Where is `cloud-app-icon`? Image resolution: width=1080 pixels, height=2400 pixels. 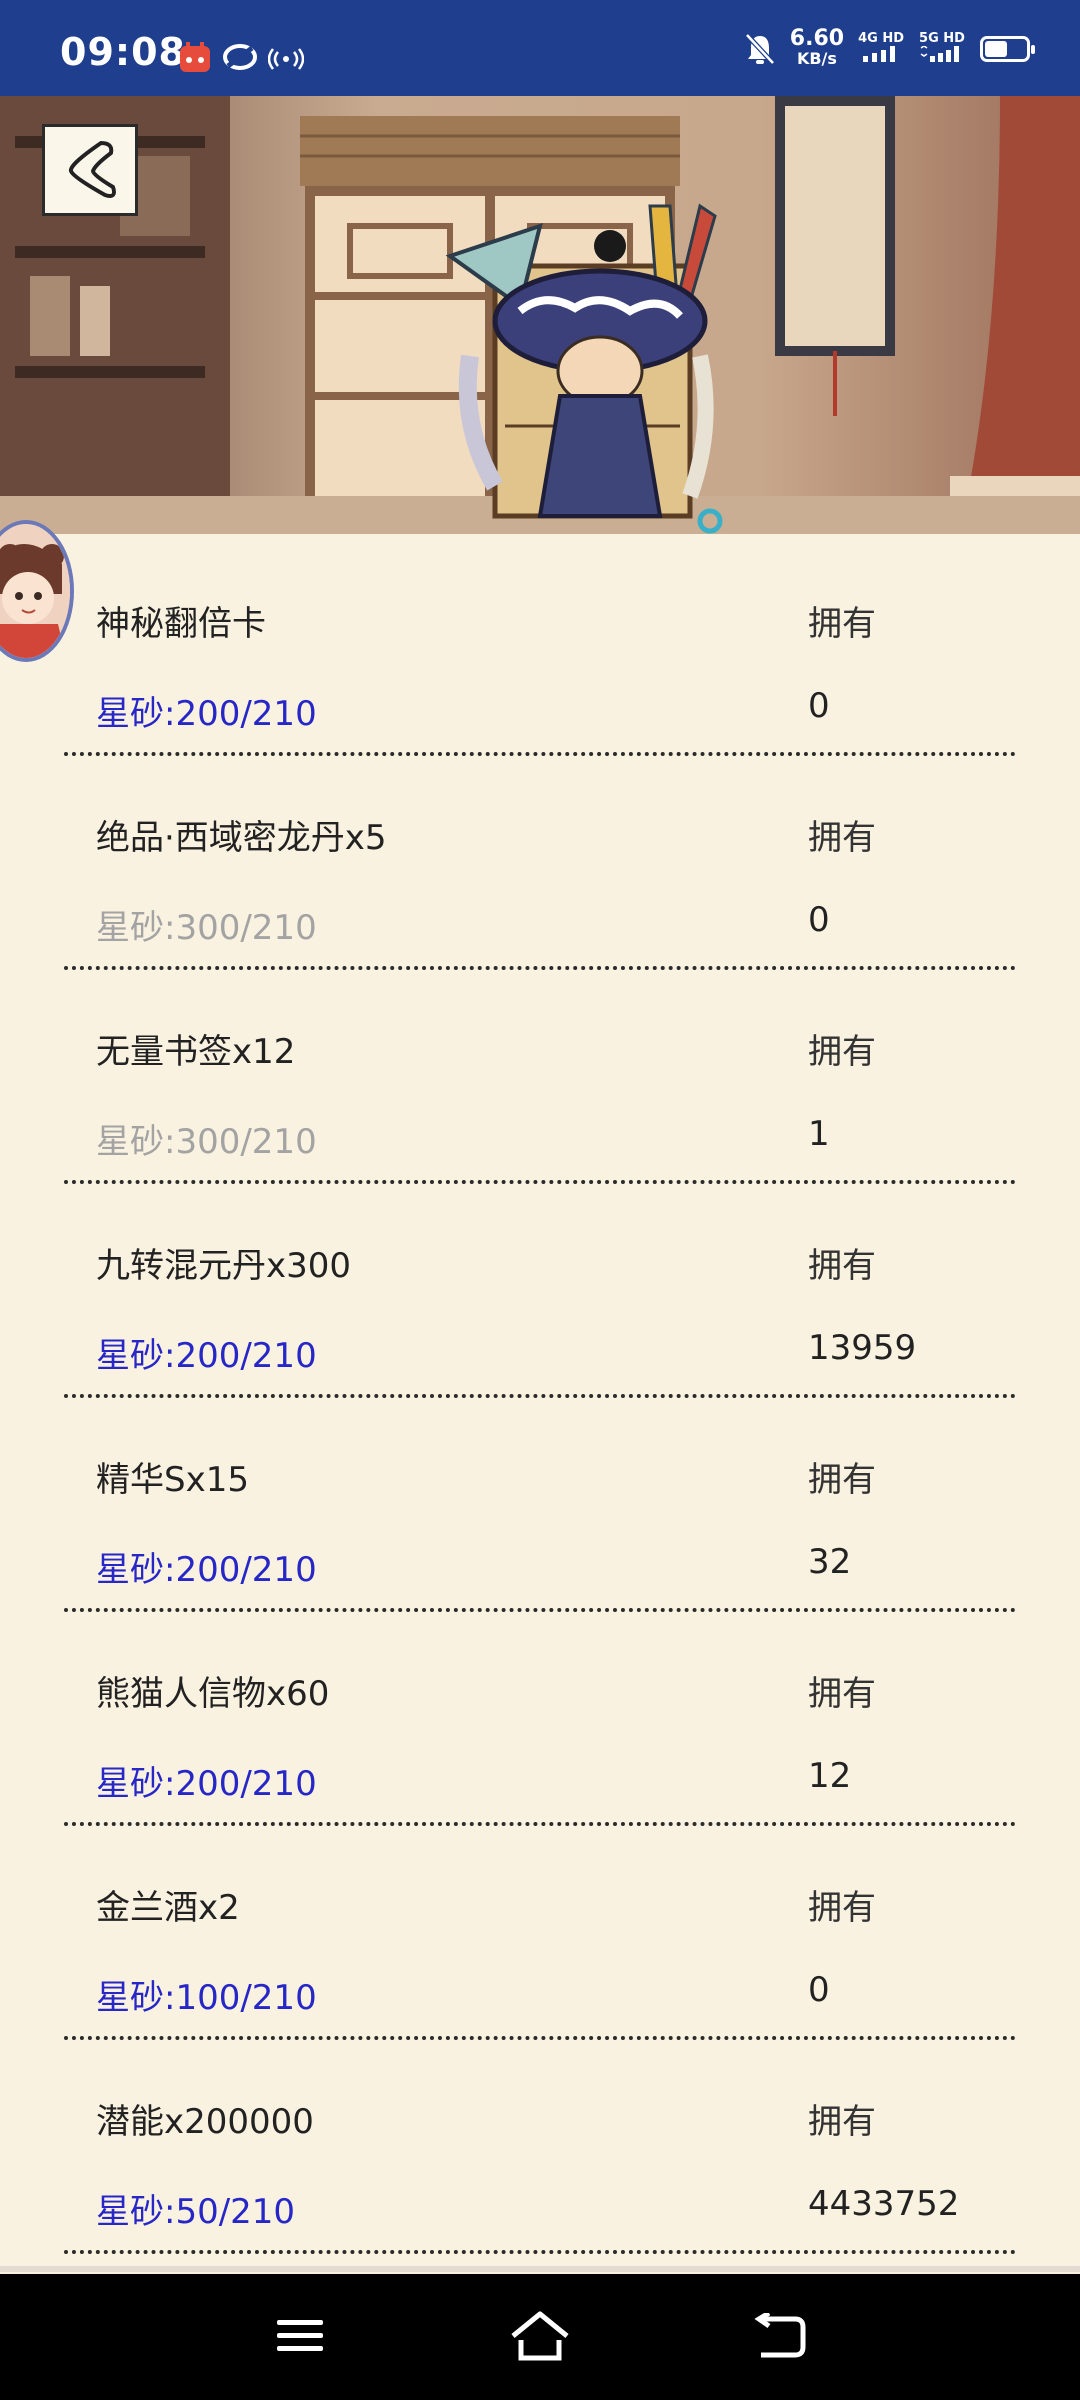
cloud-app-icon is located at coordinates (240, 57).